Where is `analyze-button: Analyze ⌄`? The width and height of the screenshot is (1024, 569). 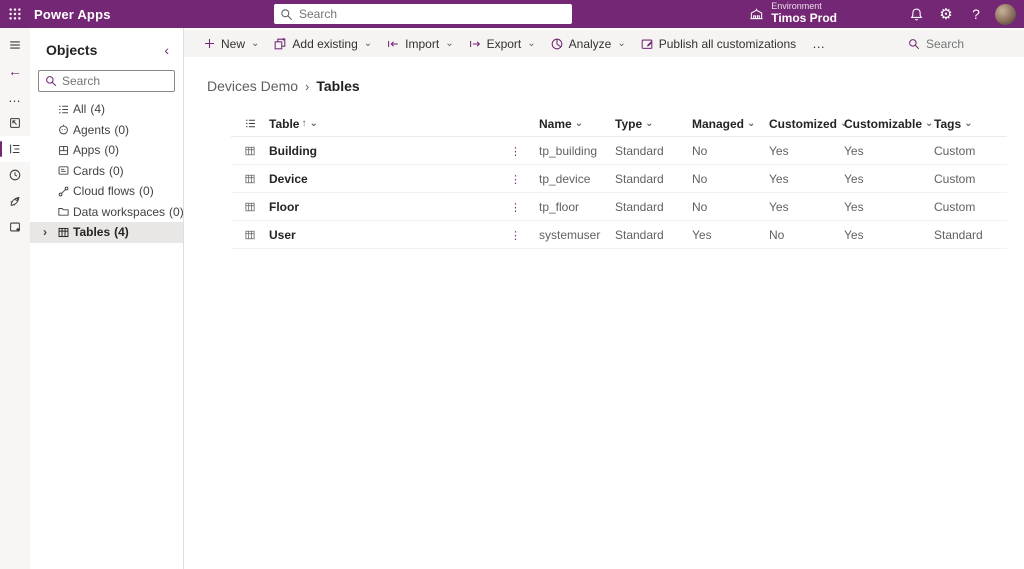
analyze-button: Analyze ⌄ is located at coordinates (588, 43).